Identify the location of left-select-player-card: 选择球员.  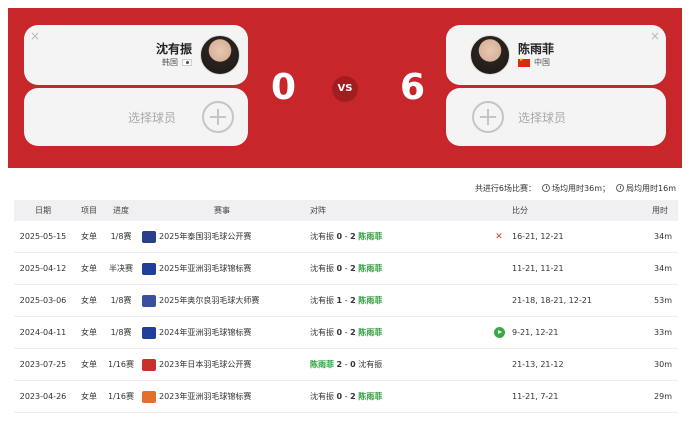
(136, 117).